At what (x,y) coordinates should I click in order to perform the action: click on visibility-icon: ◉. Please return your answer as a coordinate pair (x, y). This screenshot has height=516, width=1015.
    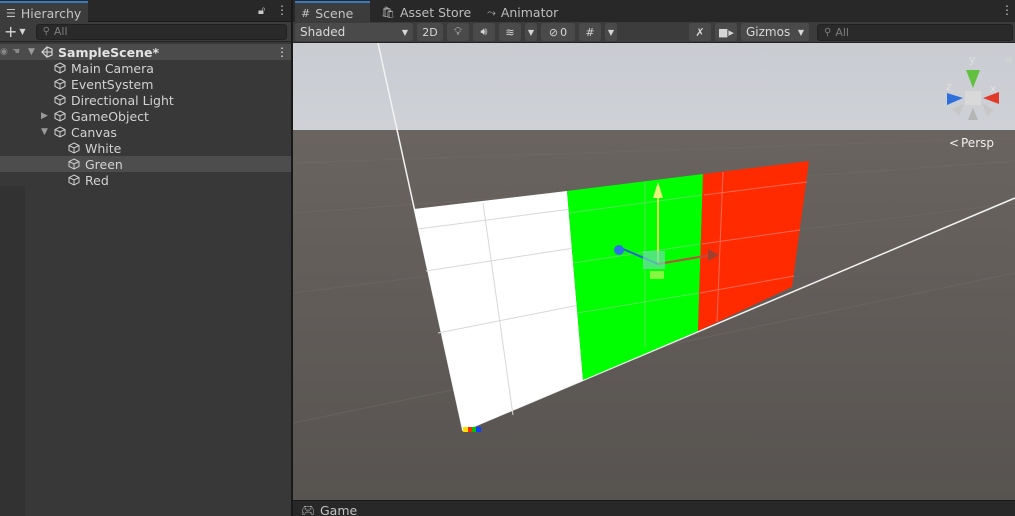
    Looking at the image, I should click on (4, 52).